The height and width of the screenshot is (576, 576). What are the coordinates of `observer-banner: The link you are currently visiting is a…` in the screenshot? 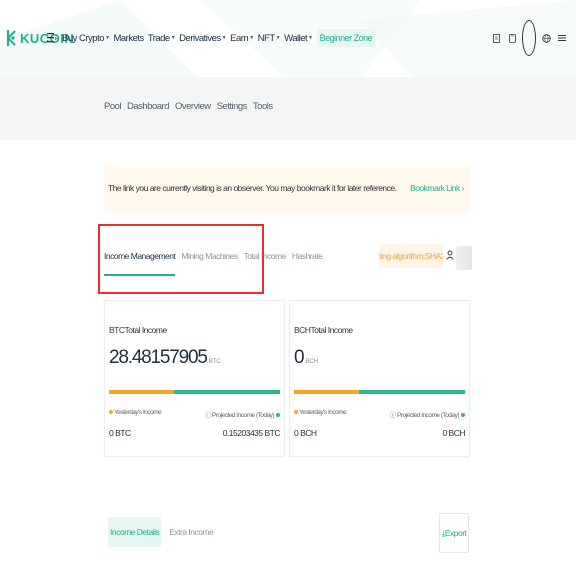 It's located at (287, 188).